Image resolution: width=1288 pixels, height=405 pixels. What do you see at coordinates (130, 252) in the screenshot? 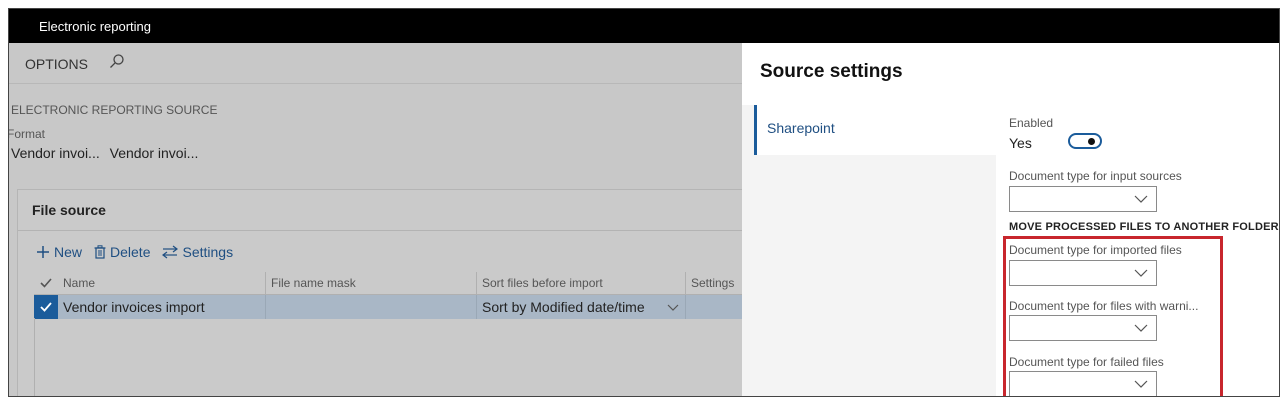
I see `delete-label: Delete` at bounding box center [130, 252].